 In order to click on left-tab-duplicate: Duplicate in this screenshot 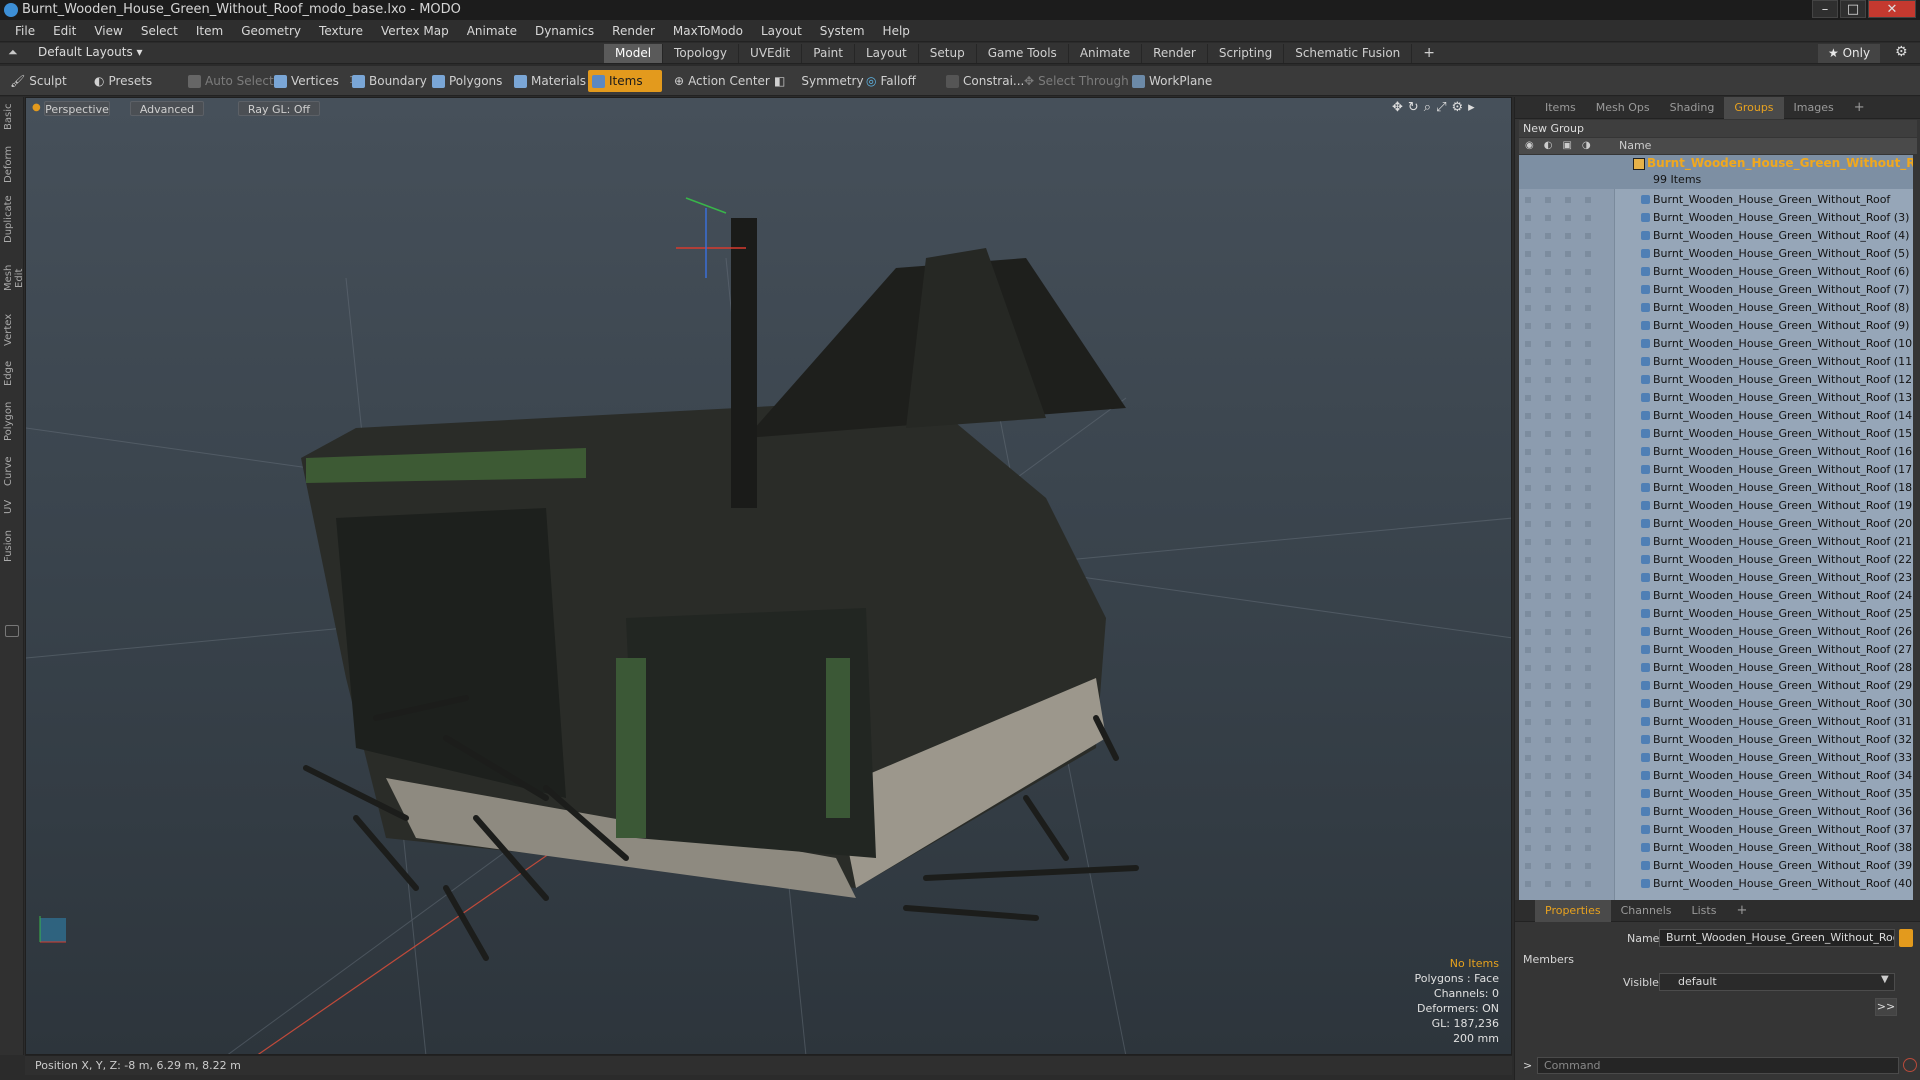, I will do `click(12, 219)`.